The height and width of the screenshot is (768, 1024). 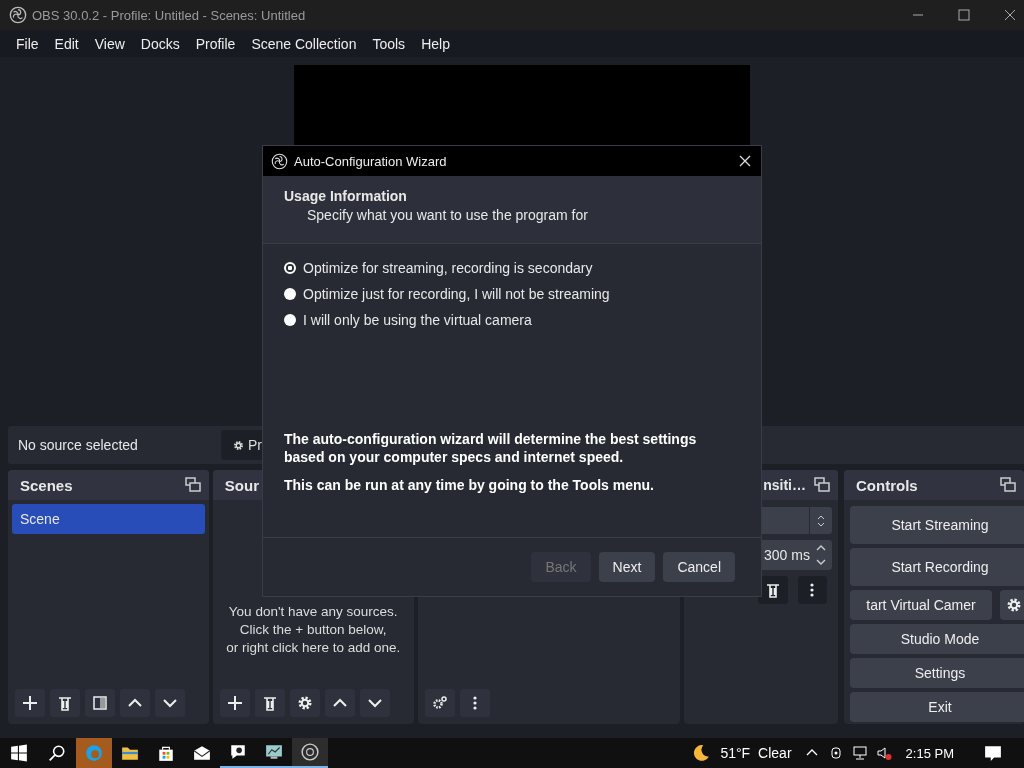 I want to click on dock-title: Controls, so click(x=887, y=485).